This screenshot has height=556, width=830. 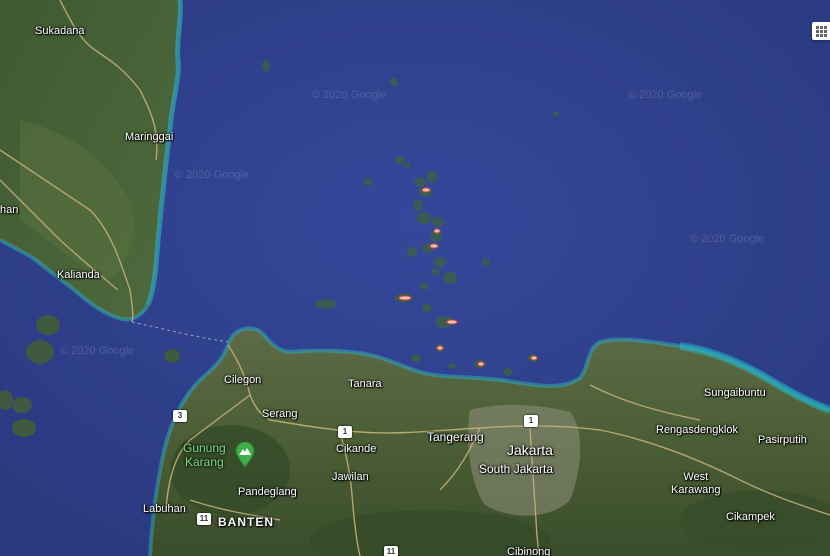 I want to click on grid-icon, so click(x=821, y=31).